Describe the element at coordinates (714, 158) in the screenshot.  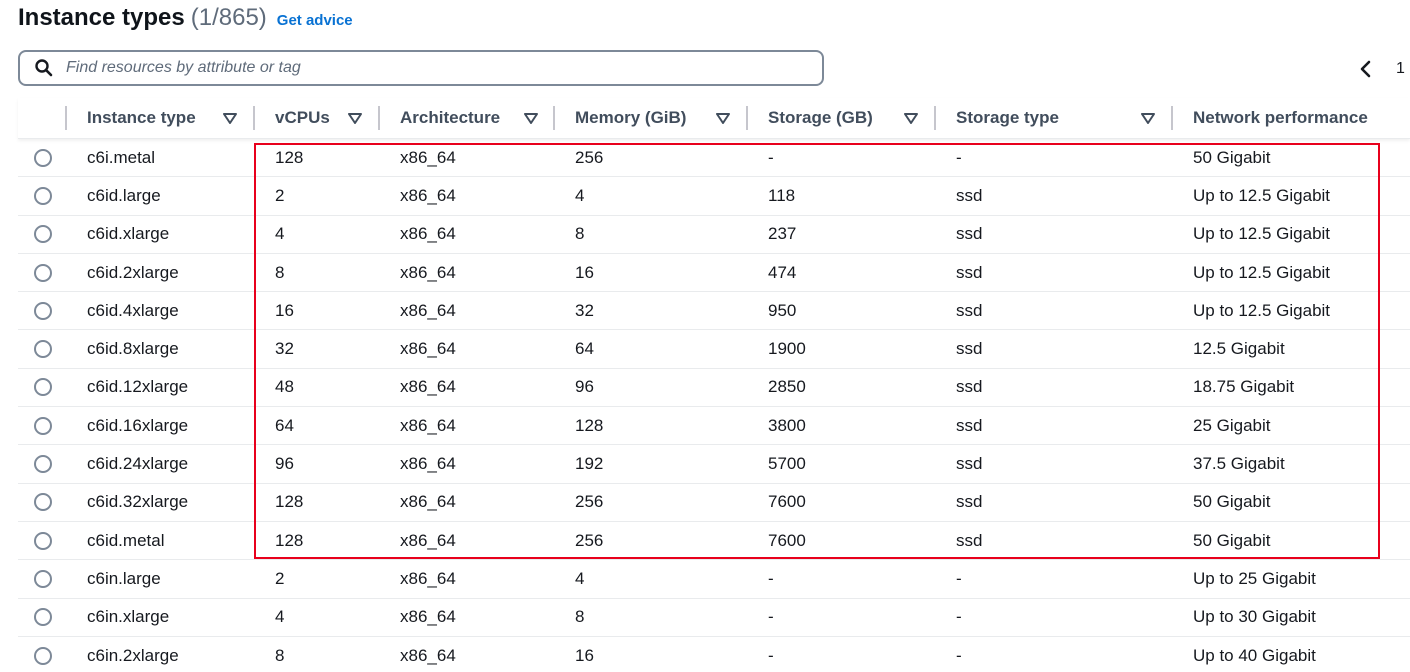
I see `table-row: c6i.metal 128 x86_64 256 - - 50 Gigabit` at that location.